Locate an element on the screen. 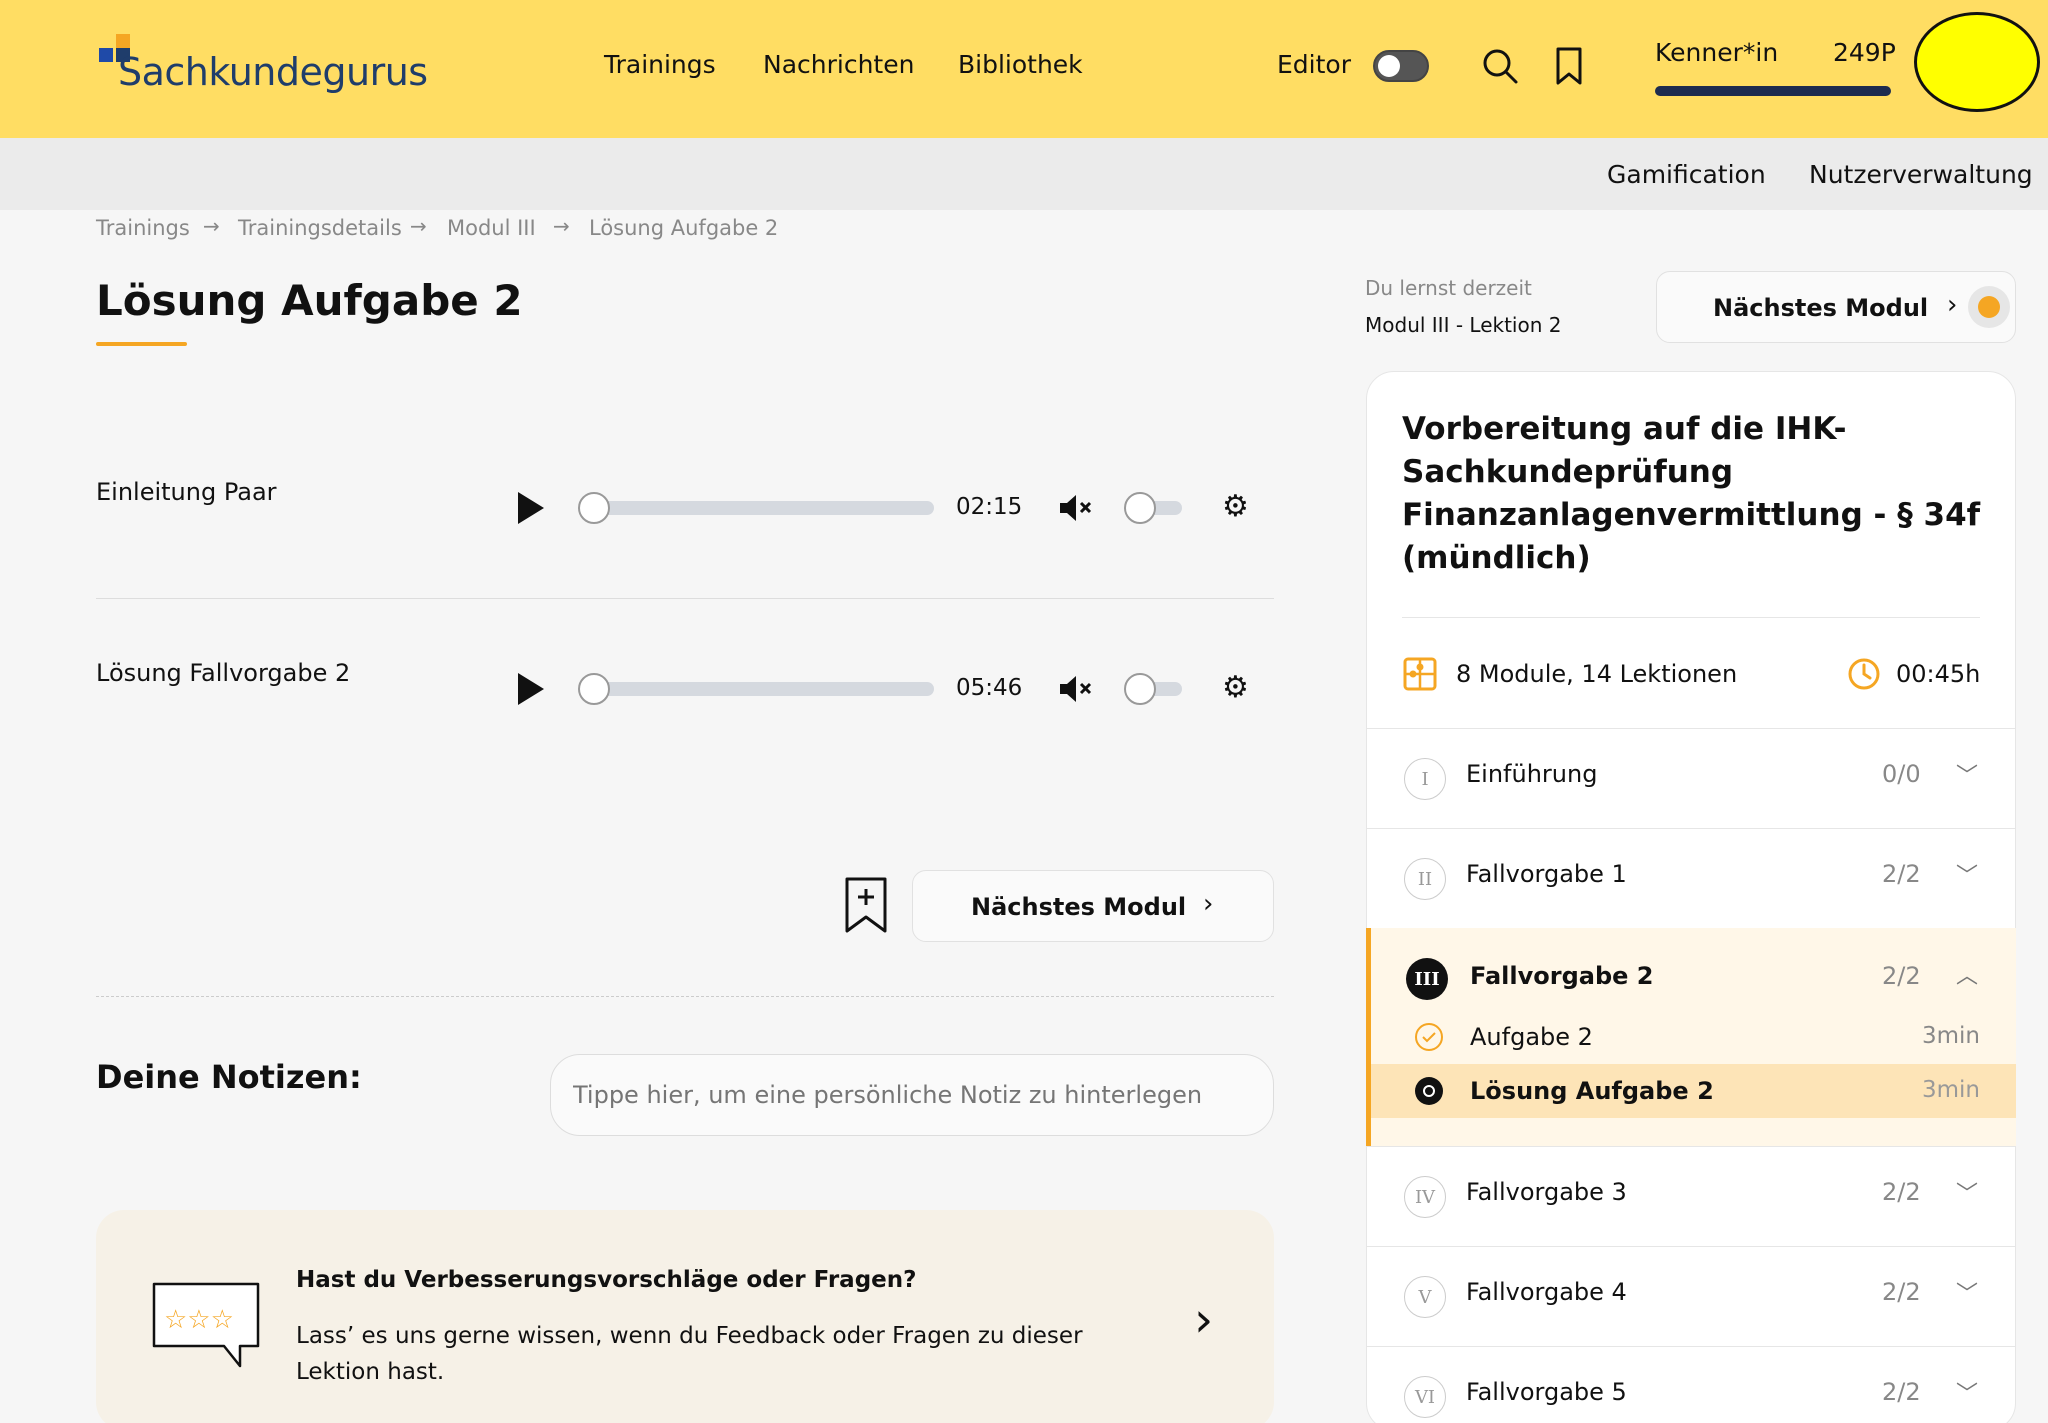 The width and height of the screenshot is (2048, 1423). module-row: V Fallvorgabe 4 2/2 ﹀ is located at coordinates (1691, 1296).